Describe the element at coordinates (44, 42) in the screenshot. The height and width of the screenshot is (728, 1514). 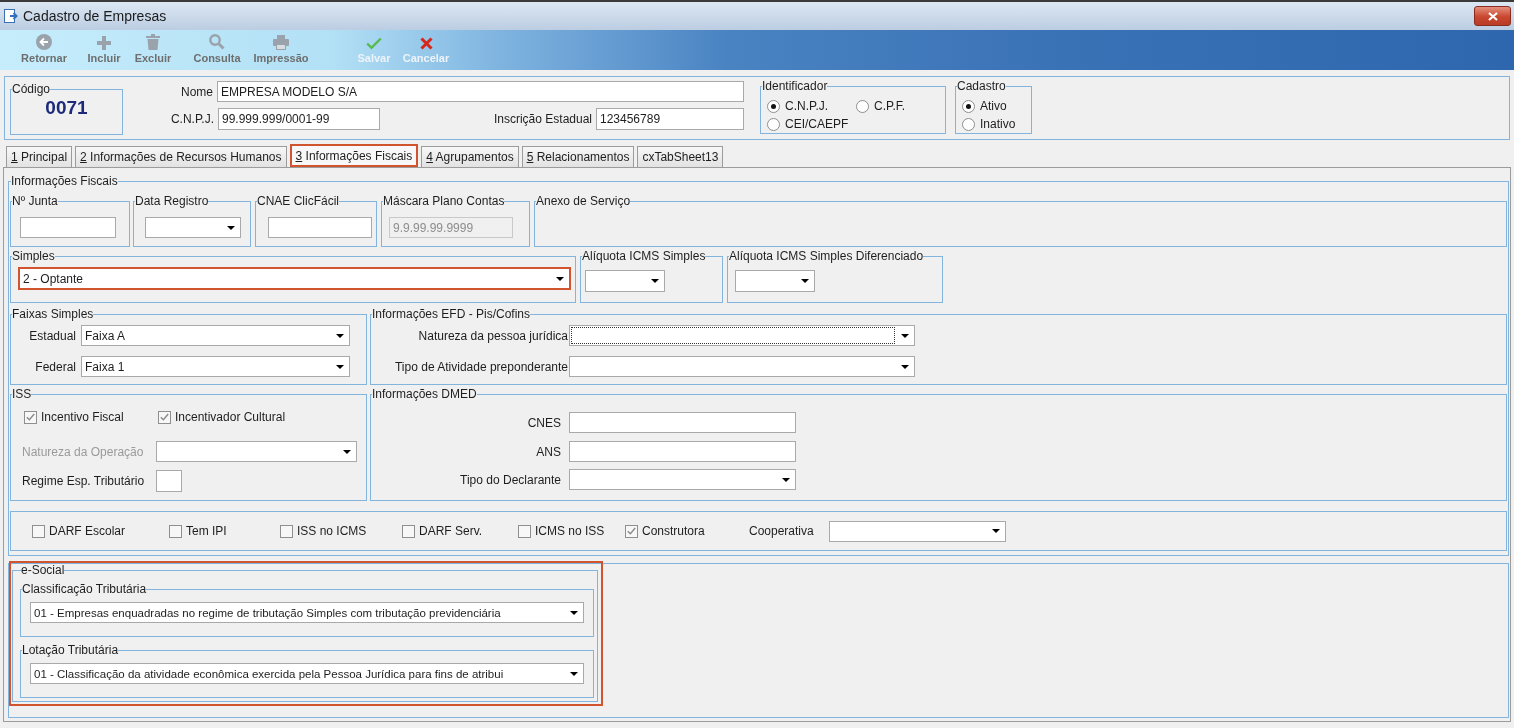
I see `left-arrow-circle-icon` at that location.